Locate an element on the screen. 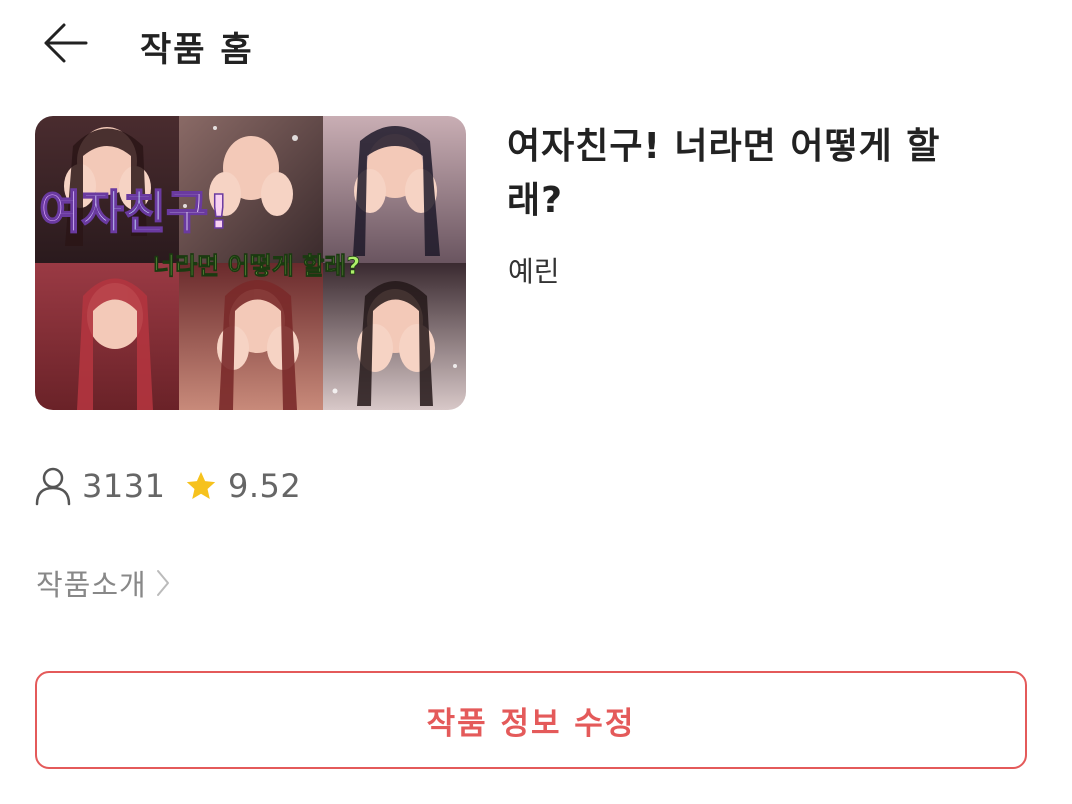 The image size is (1072, 804). work-title: 여자친구! 너라면 어떻게 할래? is located at coordinates (724, 173).